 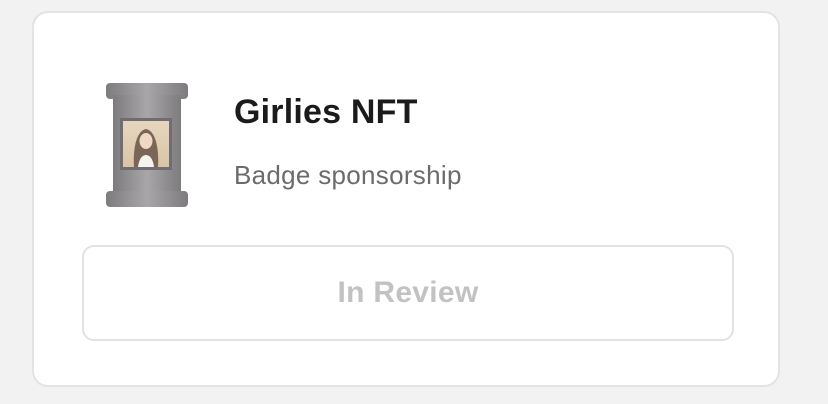 I want to click on project-title: Girlies NFT, so click(x=326, y=112).